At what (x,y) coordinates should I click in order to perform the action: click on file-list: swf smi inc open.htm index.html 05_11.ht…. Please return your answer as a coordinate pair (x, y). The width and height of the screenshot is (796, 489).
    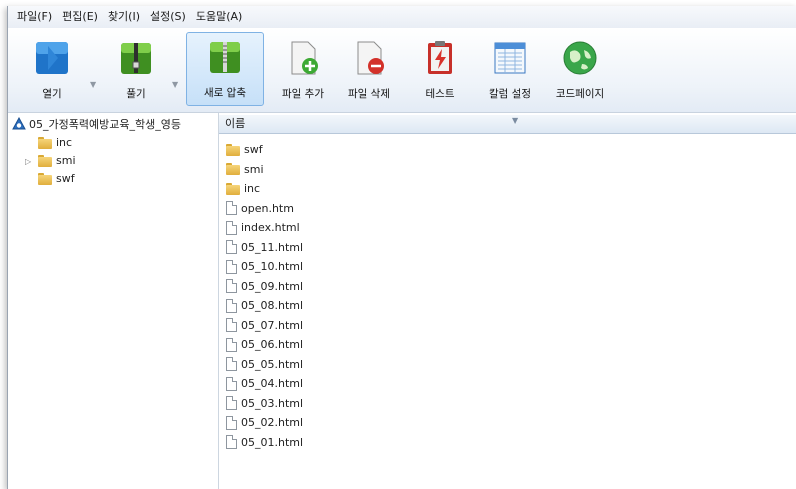
    Looking at the image, I should click on (264, 296).